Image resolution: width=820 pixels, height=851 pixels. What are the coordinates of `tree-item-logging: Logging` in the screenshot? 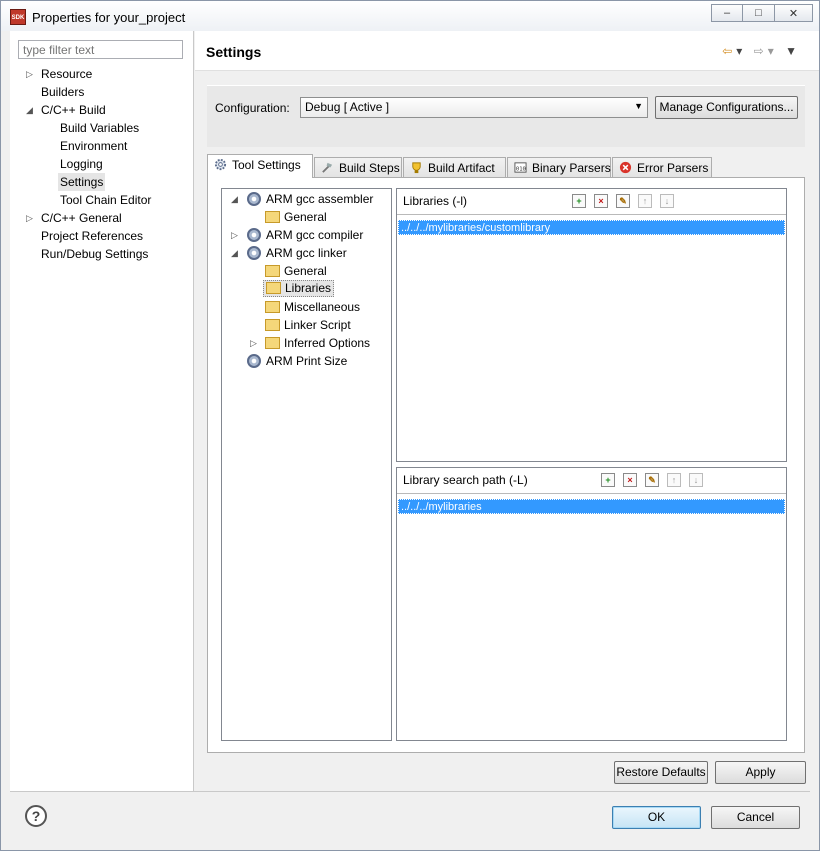 It's located at (81, 164).